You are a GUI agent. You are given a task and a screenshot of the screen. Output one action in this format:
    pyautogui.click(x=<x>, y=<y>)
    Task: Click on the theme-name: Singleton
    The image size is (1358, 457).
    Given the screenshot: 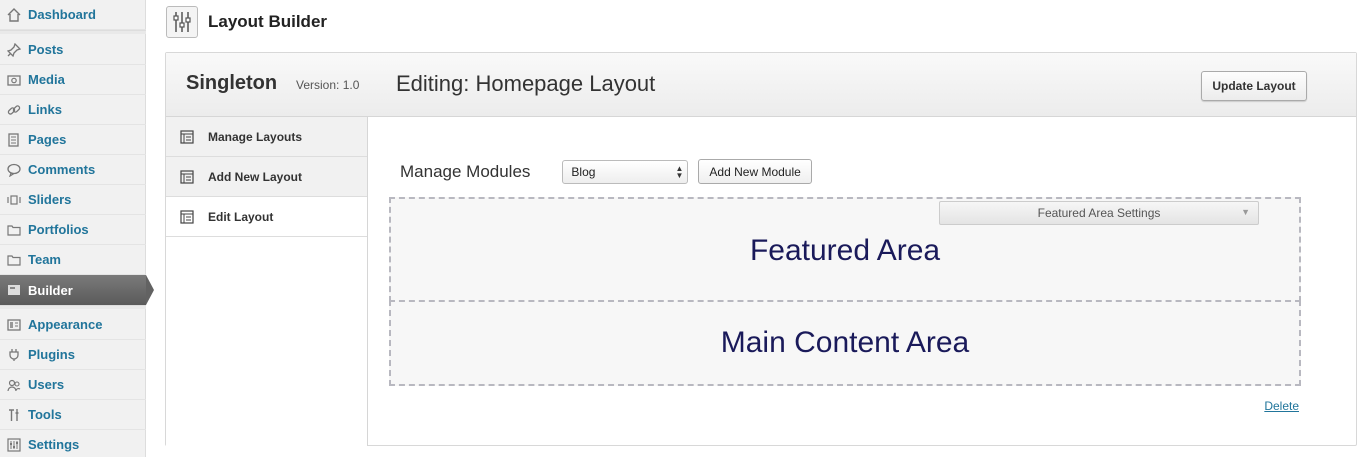 What is the action you would take?
    pyautogui.click(x=232, y=83)
    